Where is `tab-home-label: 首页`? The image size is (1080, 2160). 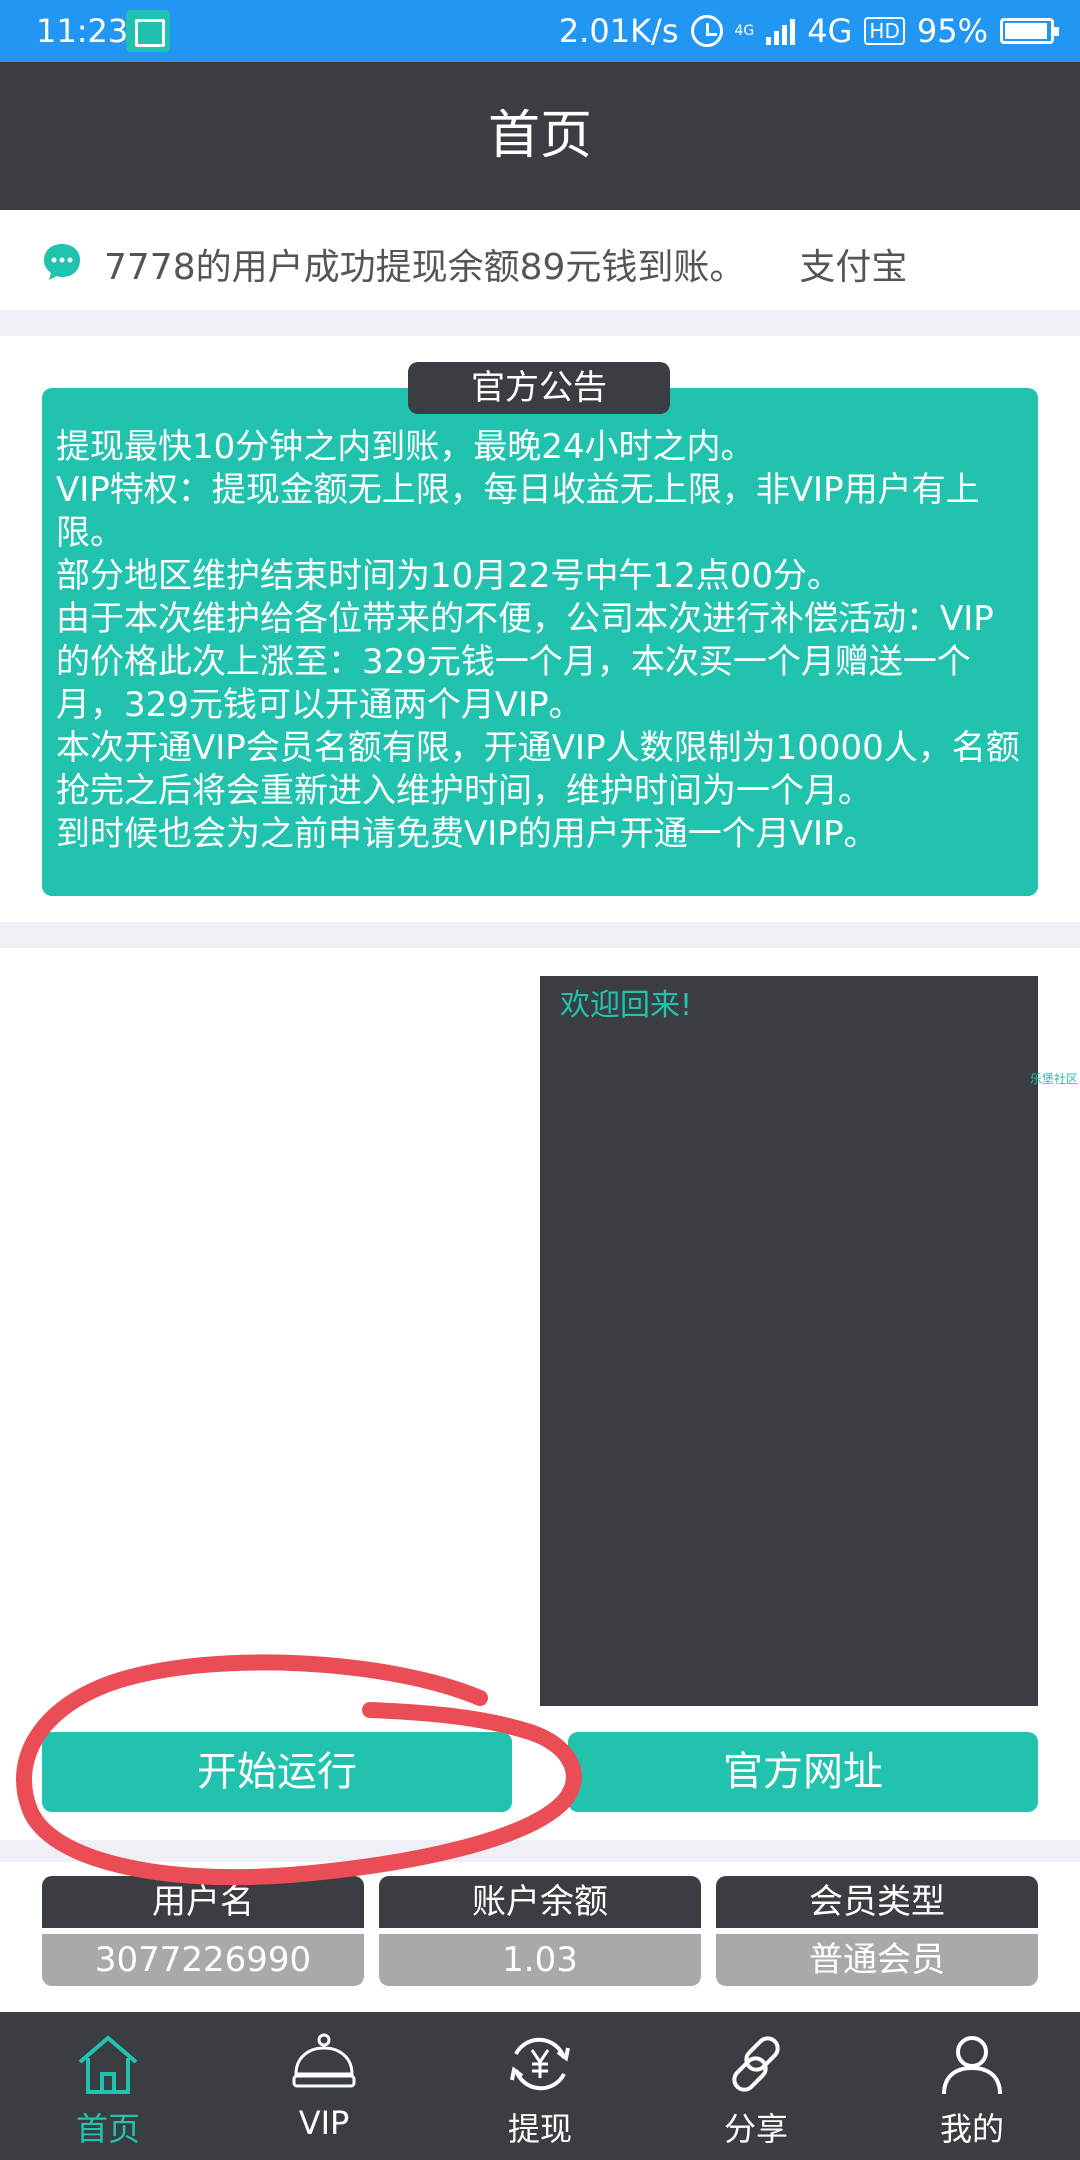
tab-home-label: 首页 is located at coordinates (107, 2129).